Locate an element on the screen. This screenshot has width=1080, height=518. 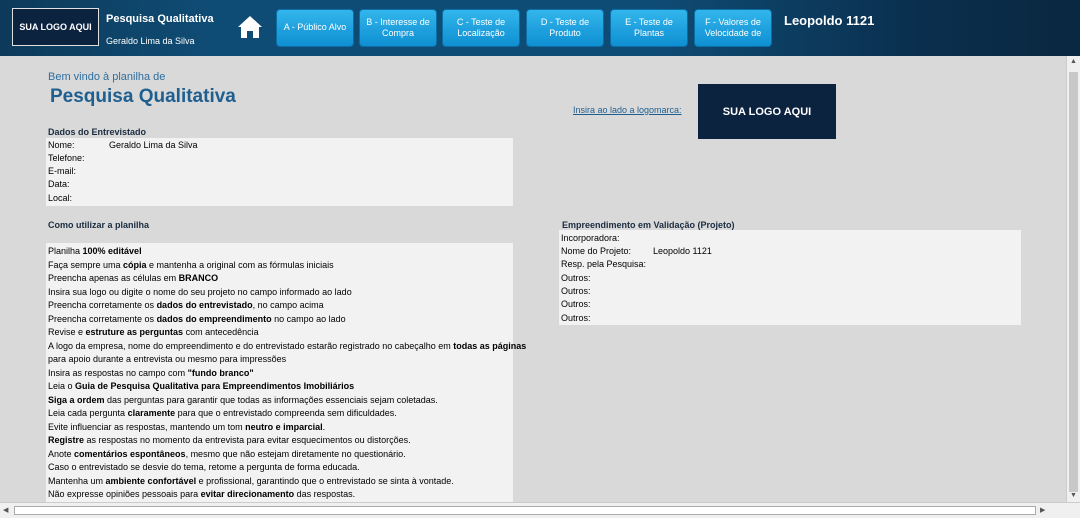
nav-button-valores-velocidade: F - Valores de Velocidade de is located at coordinates (733, 28).